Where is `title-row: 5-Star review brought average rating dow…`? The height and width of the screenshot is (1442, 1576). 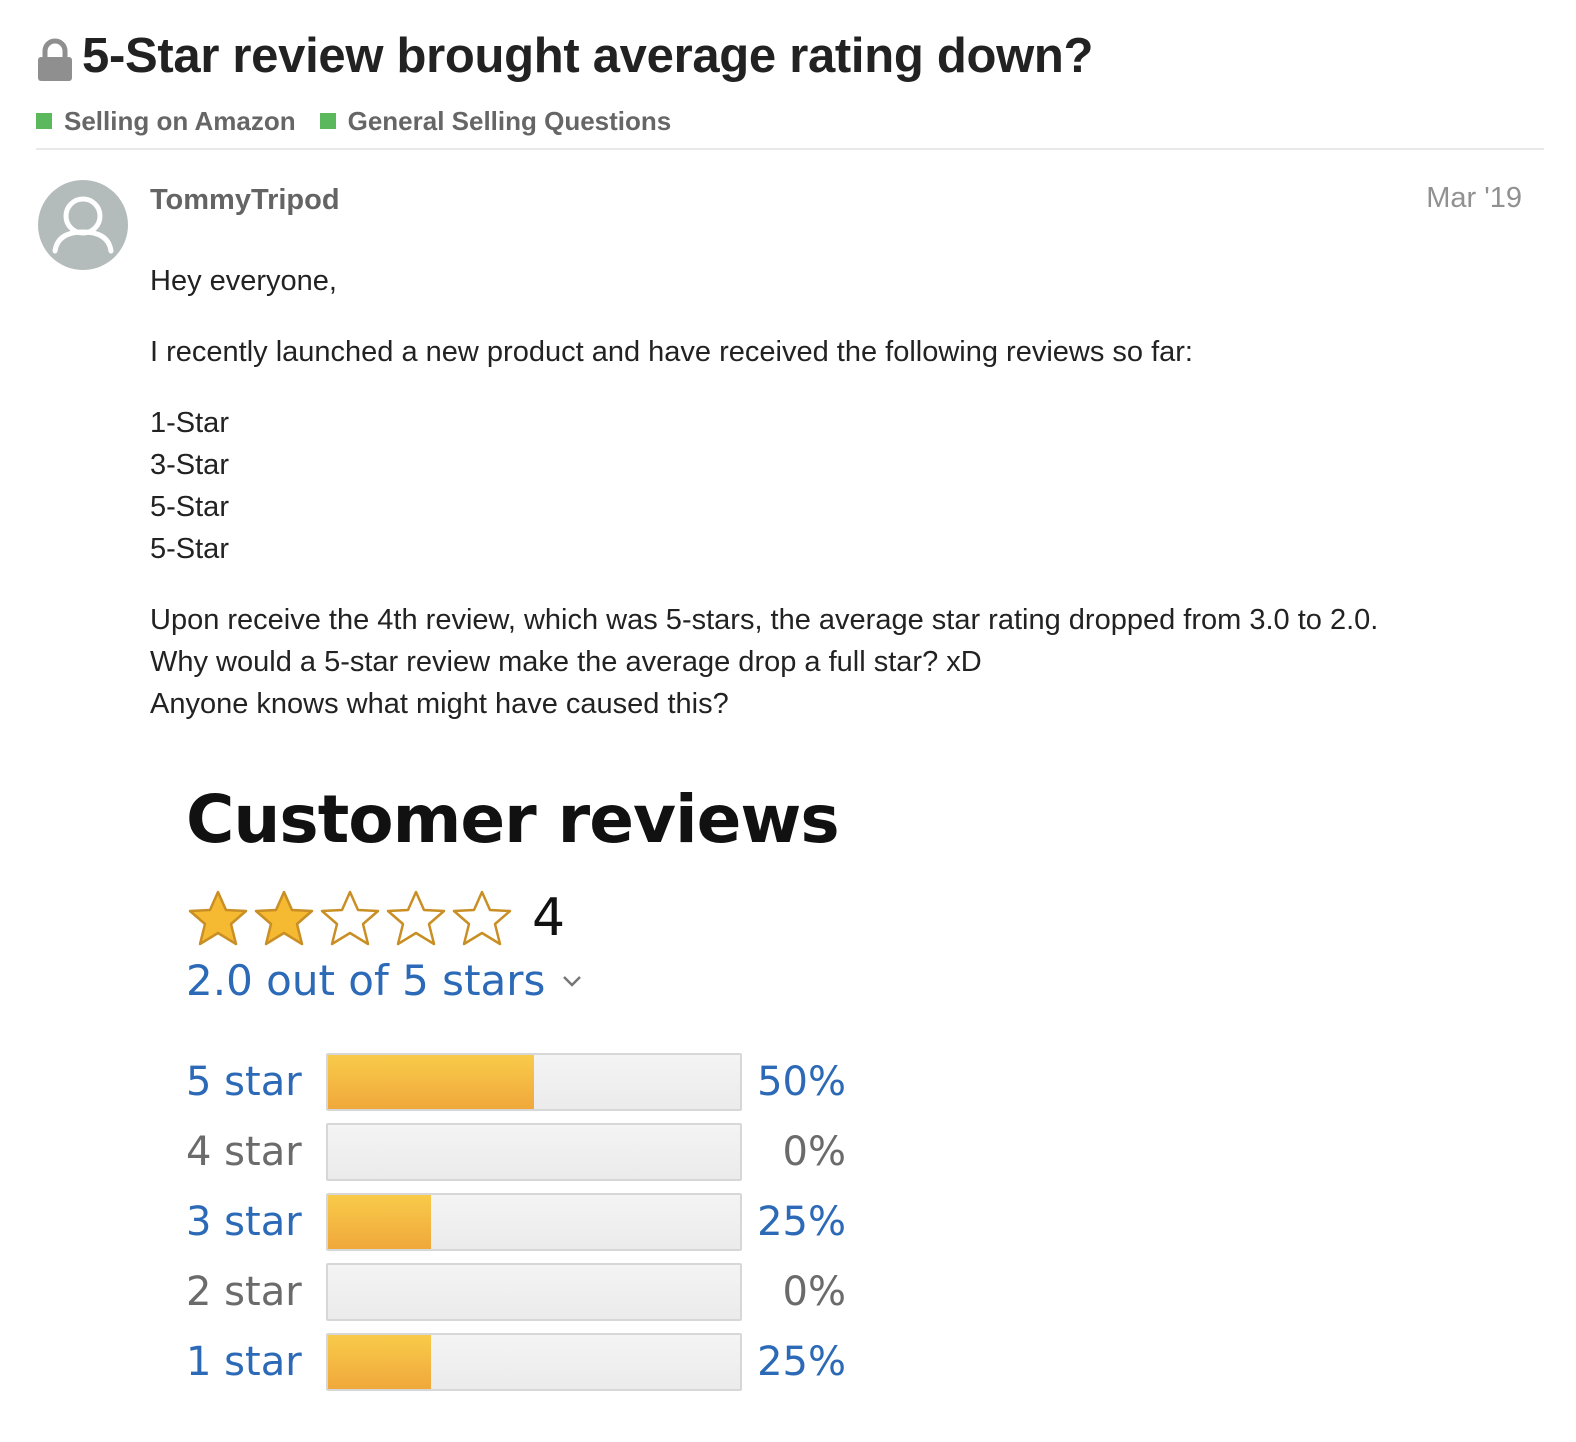
title-row: 5-Star review brought average rating dow… is located at coordinates (790, 56).